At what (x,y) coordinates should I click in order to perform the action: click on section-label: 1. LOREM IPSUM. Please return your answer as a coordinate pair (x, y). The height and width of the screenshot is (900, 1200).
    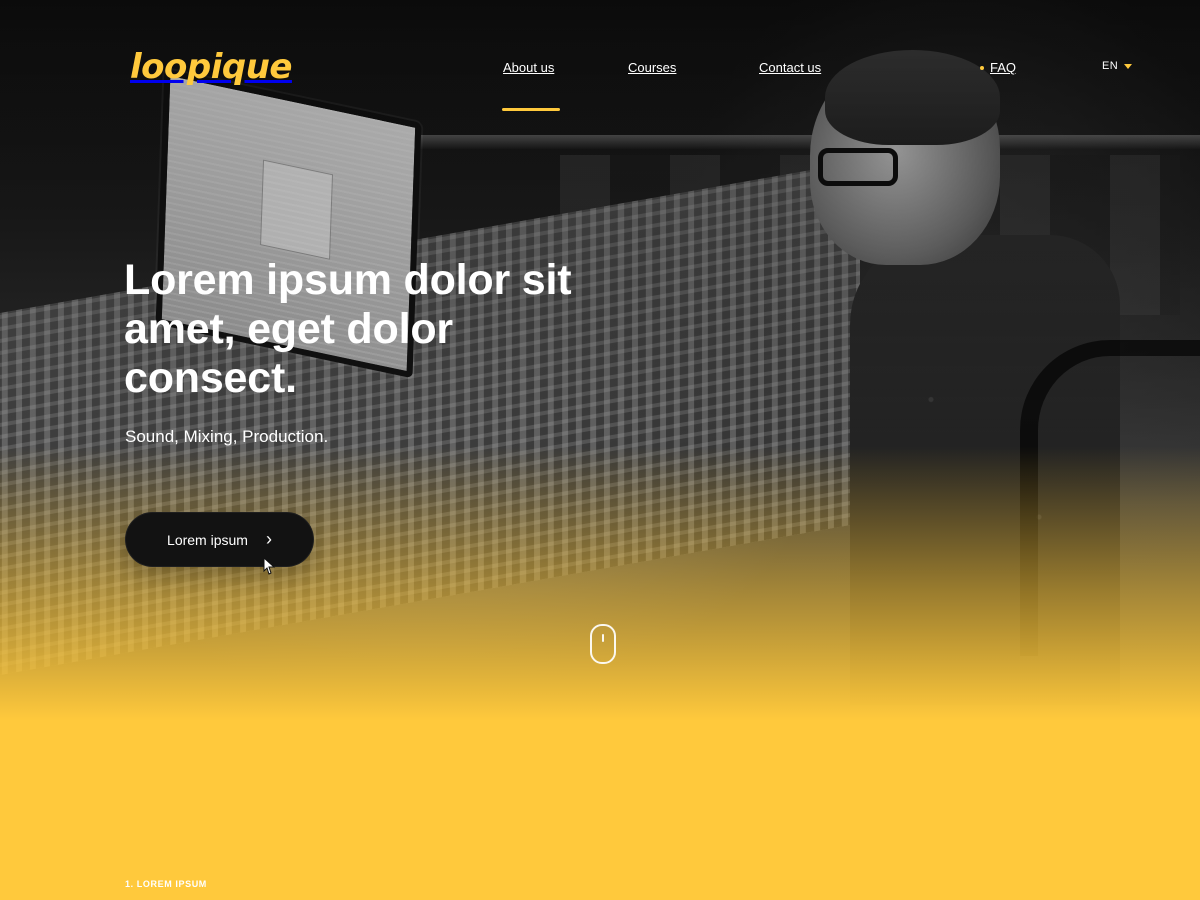
    Looking at the image, I should click on (166, 884).